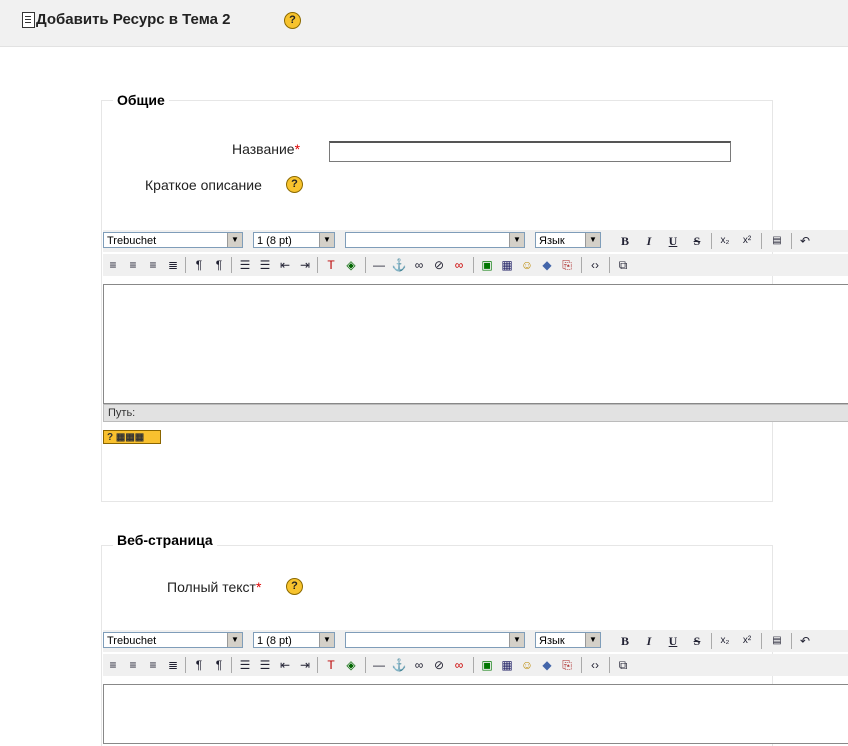 Image resolution: width=848 pixels, height=746 pixels. What do you see at coordinates (214, 587) in the screenshot?
I see `fulltext-label: Полный текст*` at bounding box center [214, 587].